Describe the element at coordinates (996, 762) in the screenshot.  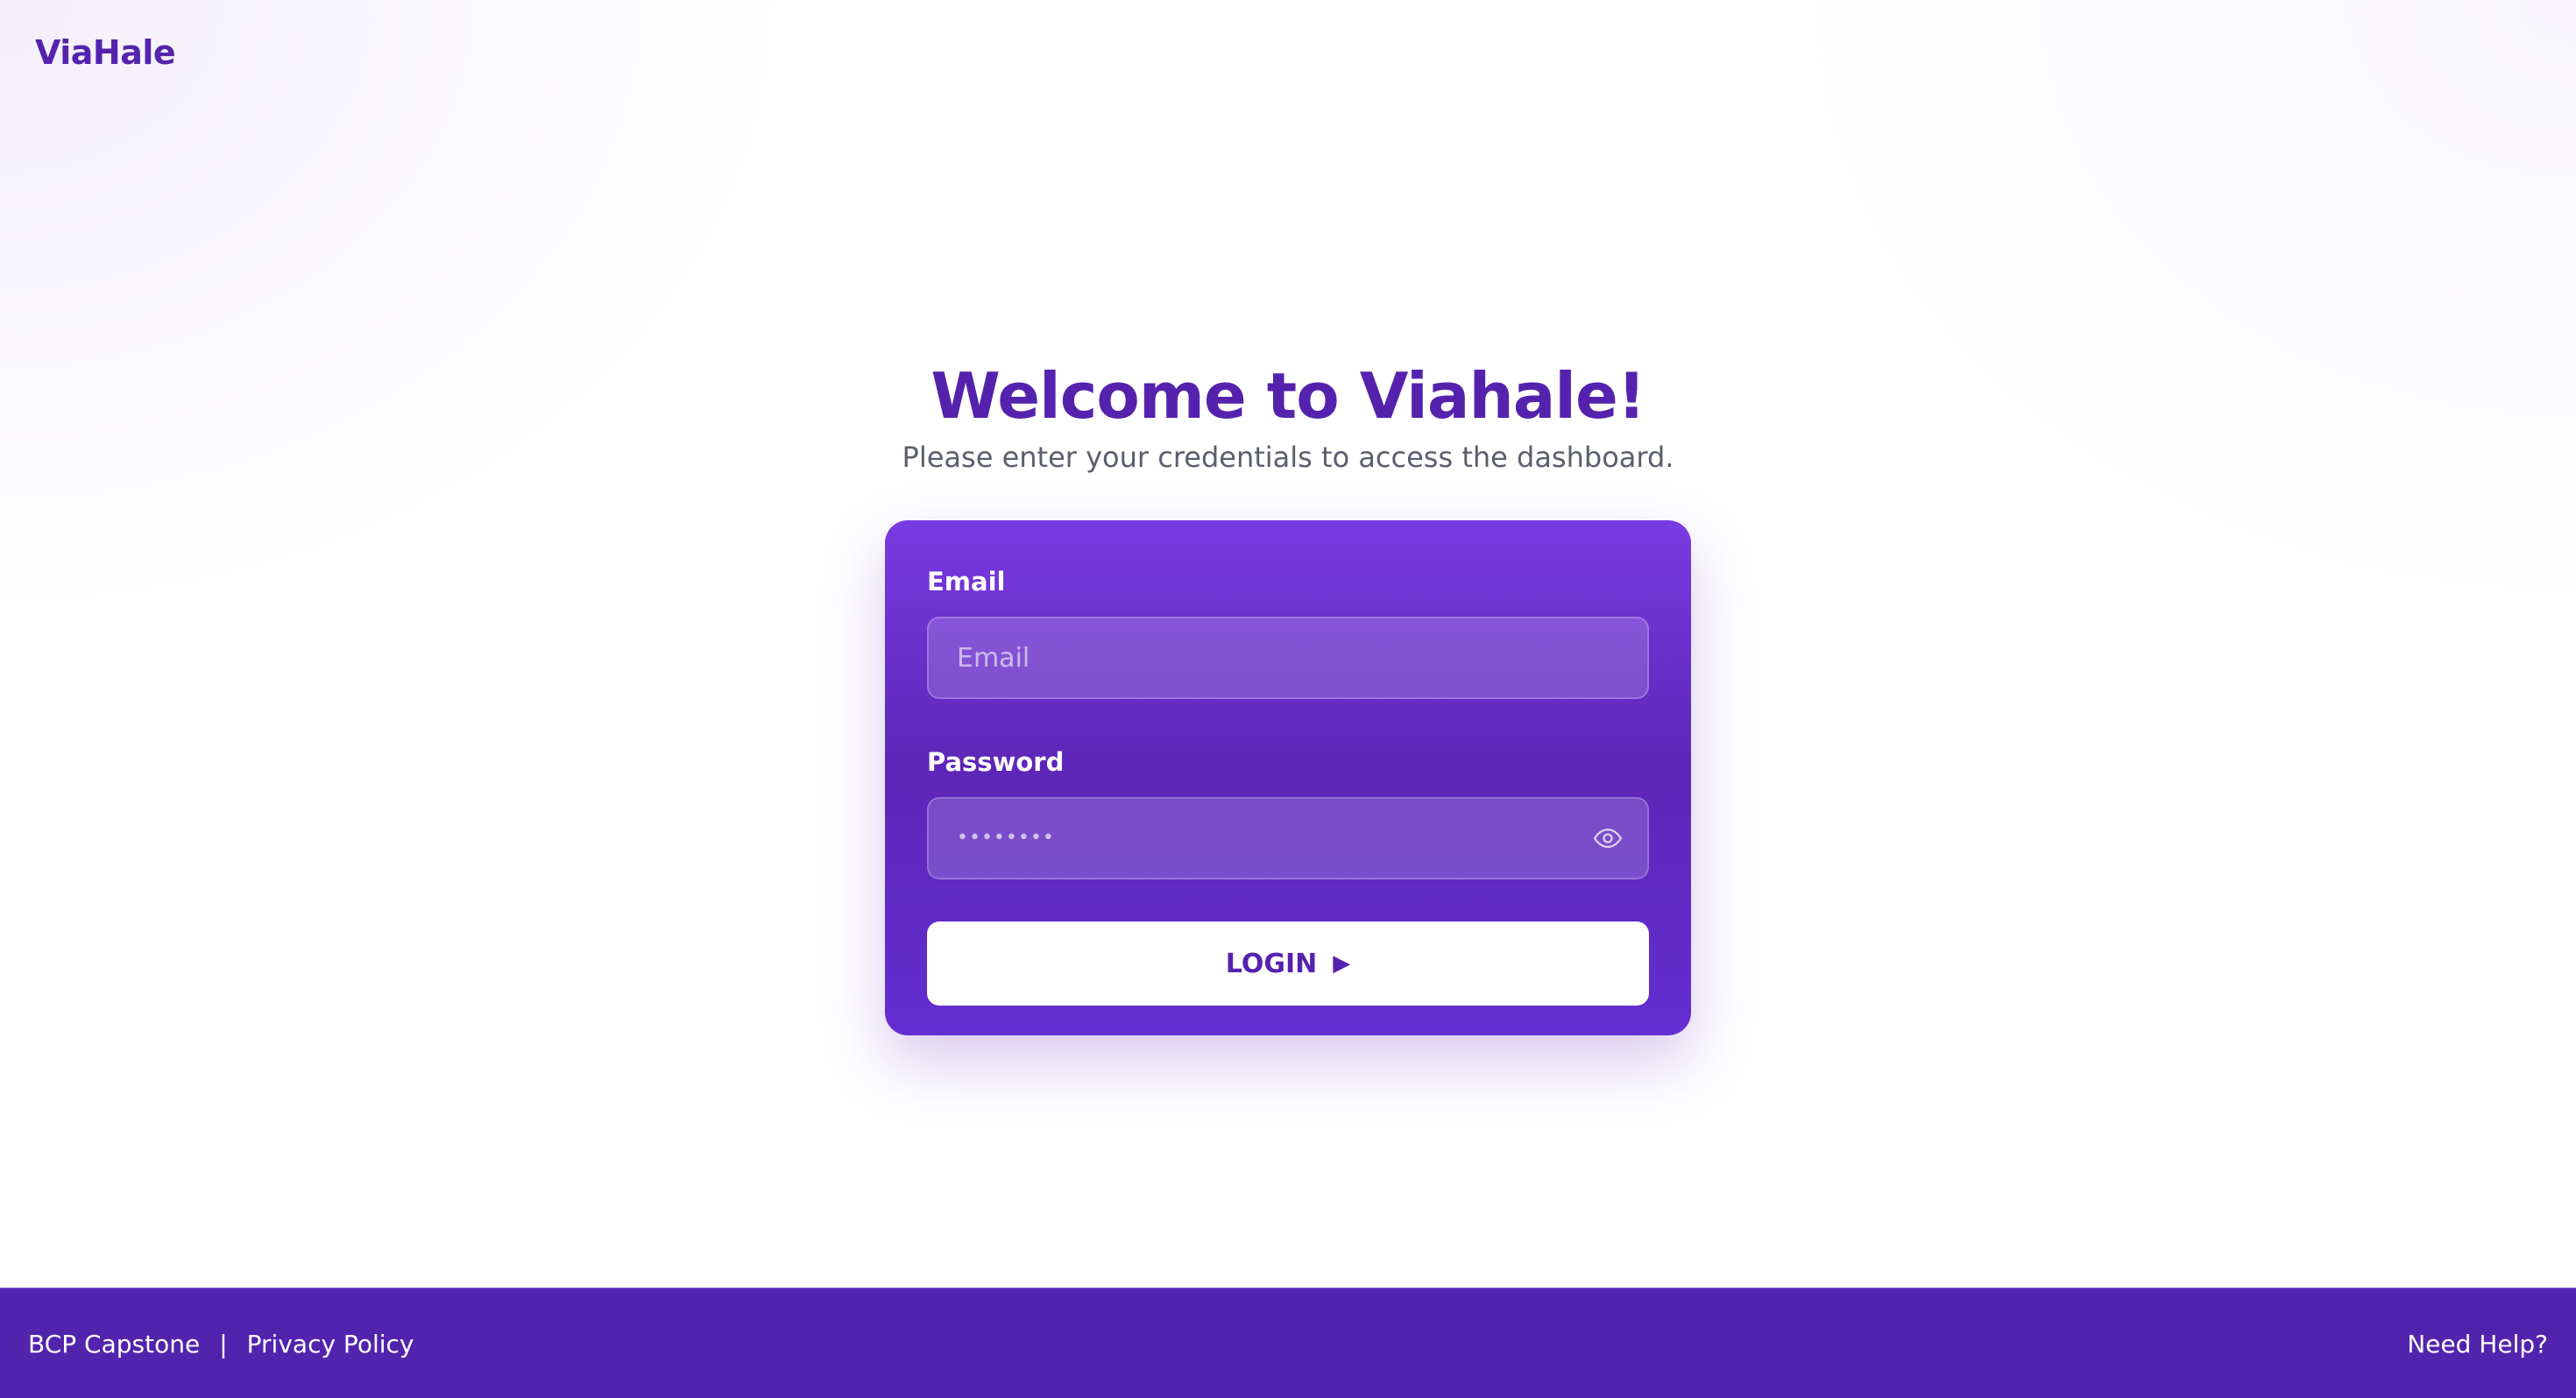
I see `password-label: Password` at that location.